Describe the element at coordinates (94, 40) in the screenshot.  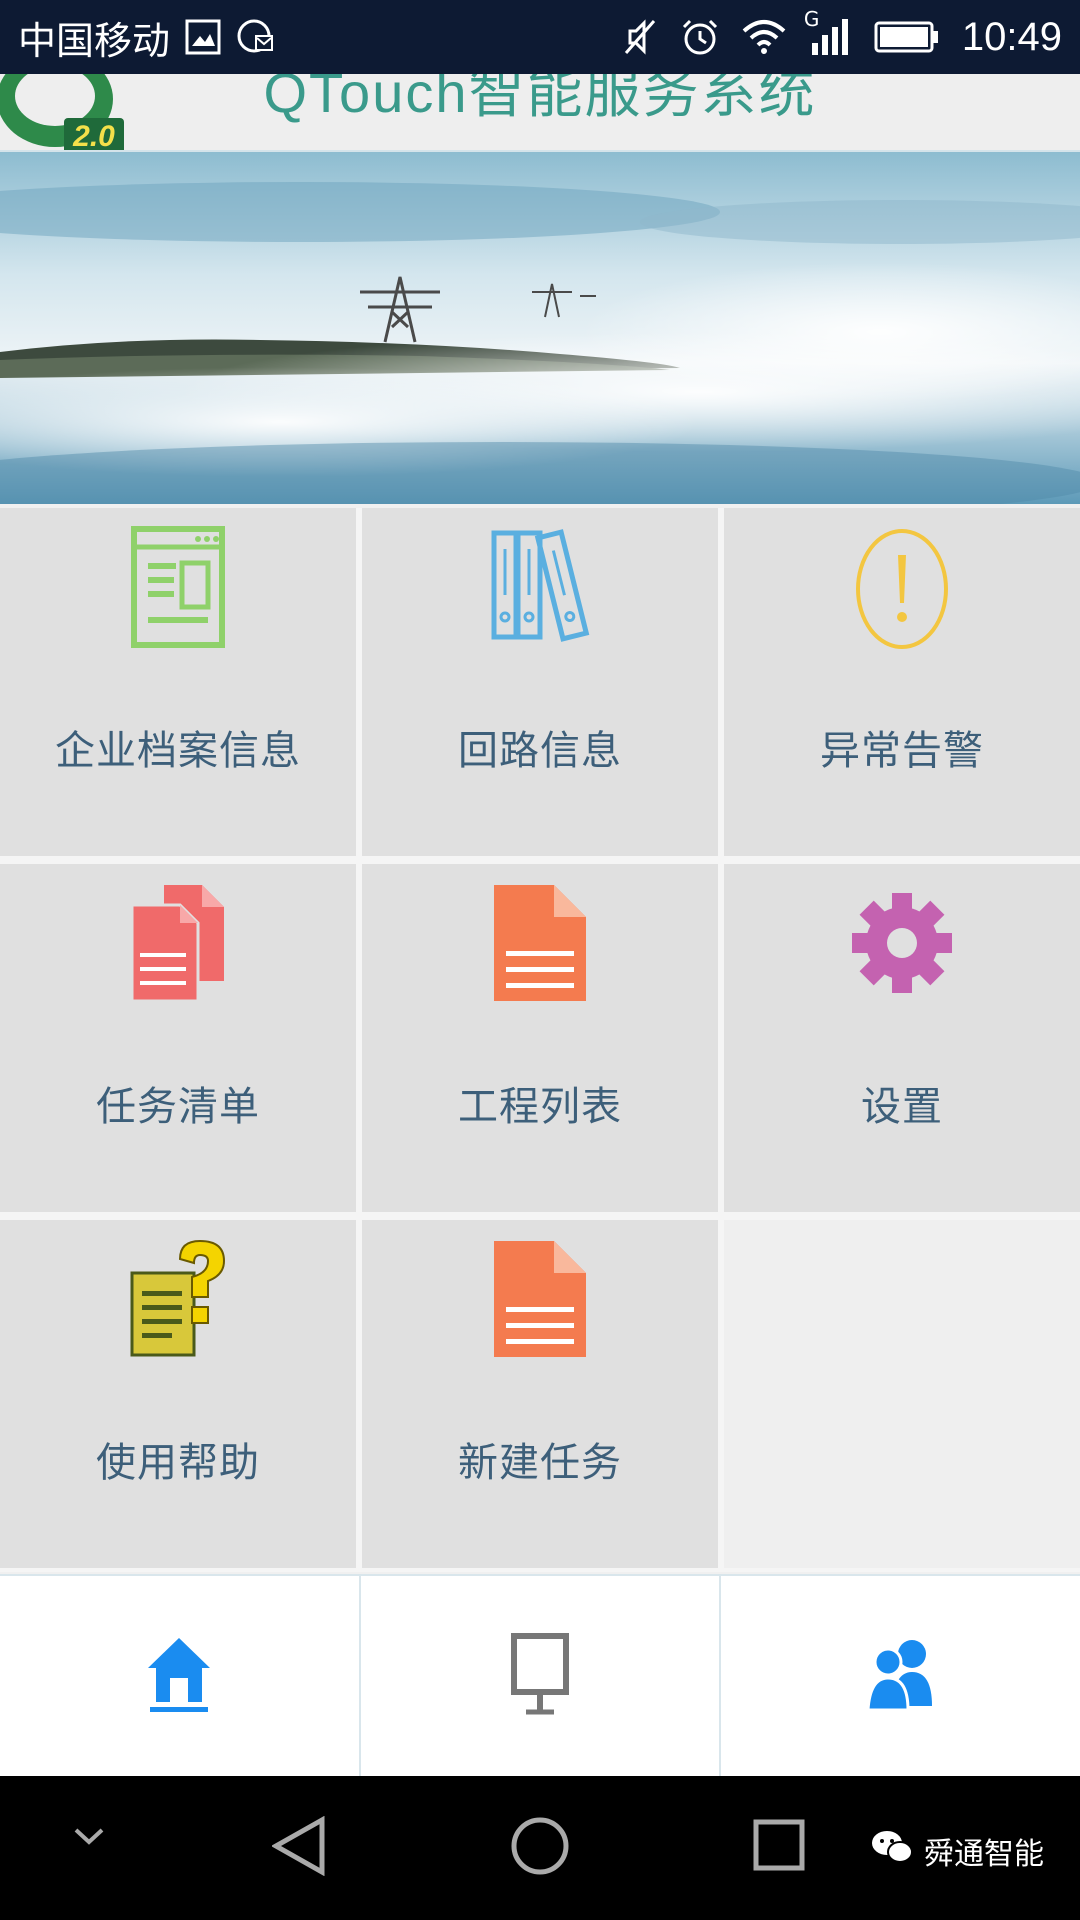
I see `carrier-name: 中国移动` at that location.